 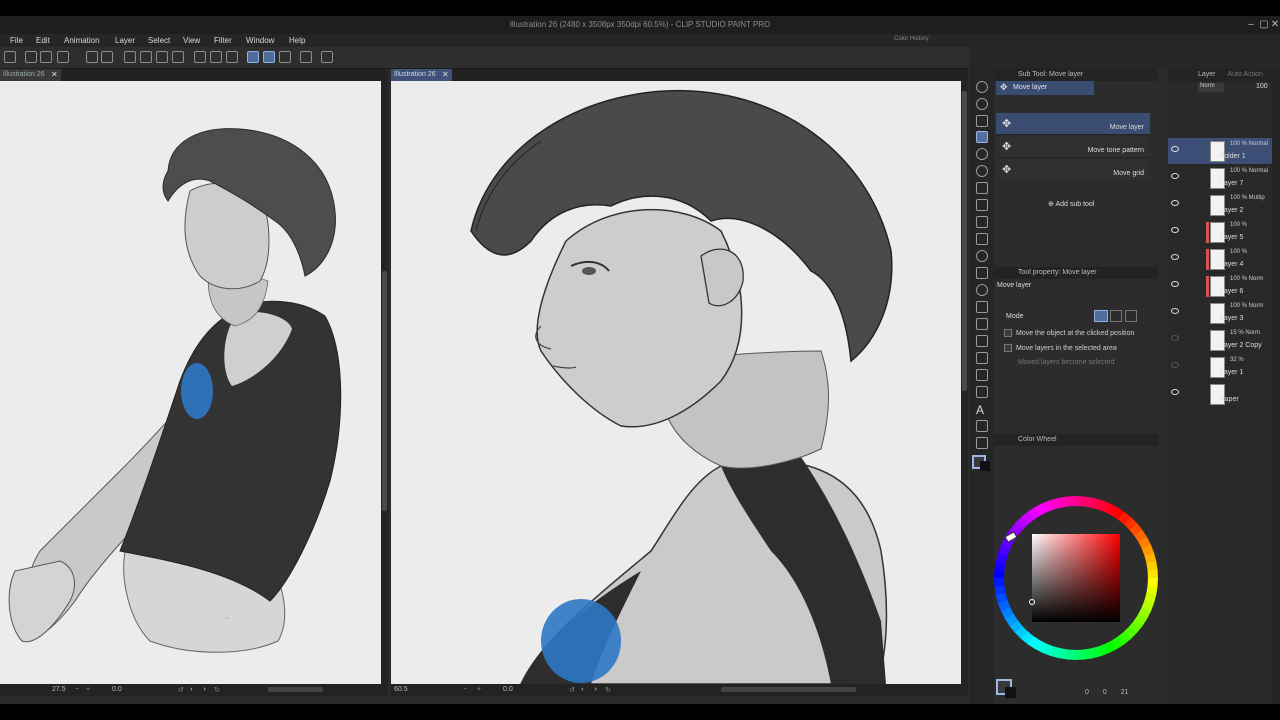 I want to click on airbrush-tool-icon, so click(x=982, y=256).